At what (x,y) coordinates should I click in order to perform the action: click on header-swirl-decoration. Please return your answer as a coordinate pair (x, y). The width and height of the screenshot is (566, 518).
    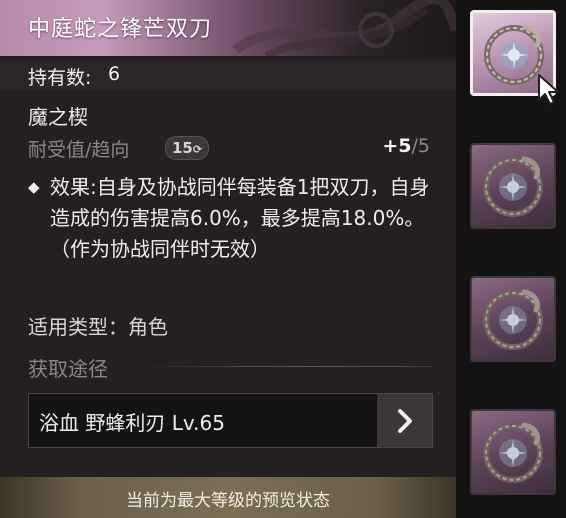
    Looking at the image, I should click on (344, 28).